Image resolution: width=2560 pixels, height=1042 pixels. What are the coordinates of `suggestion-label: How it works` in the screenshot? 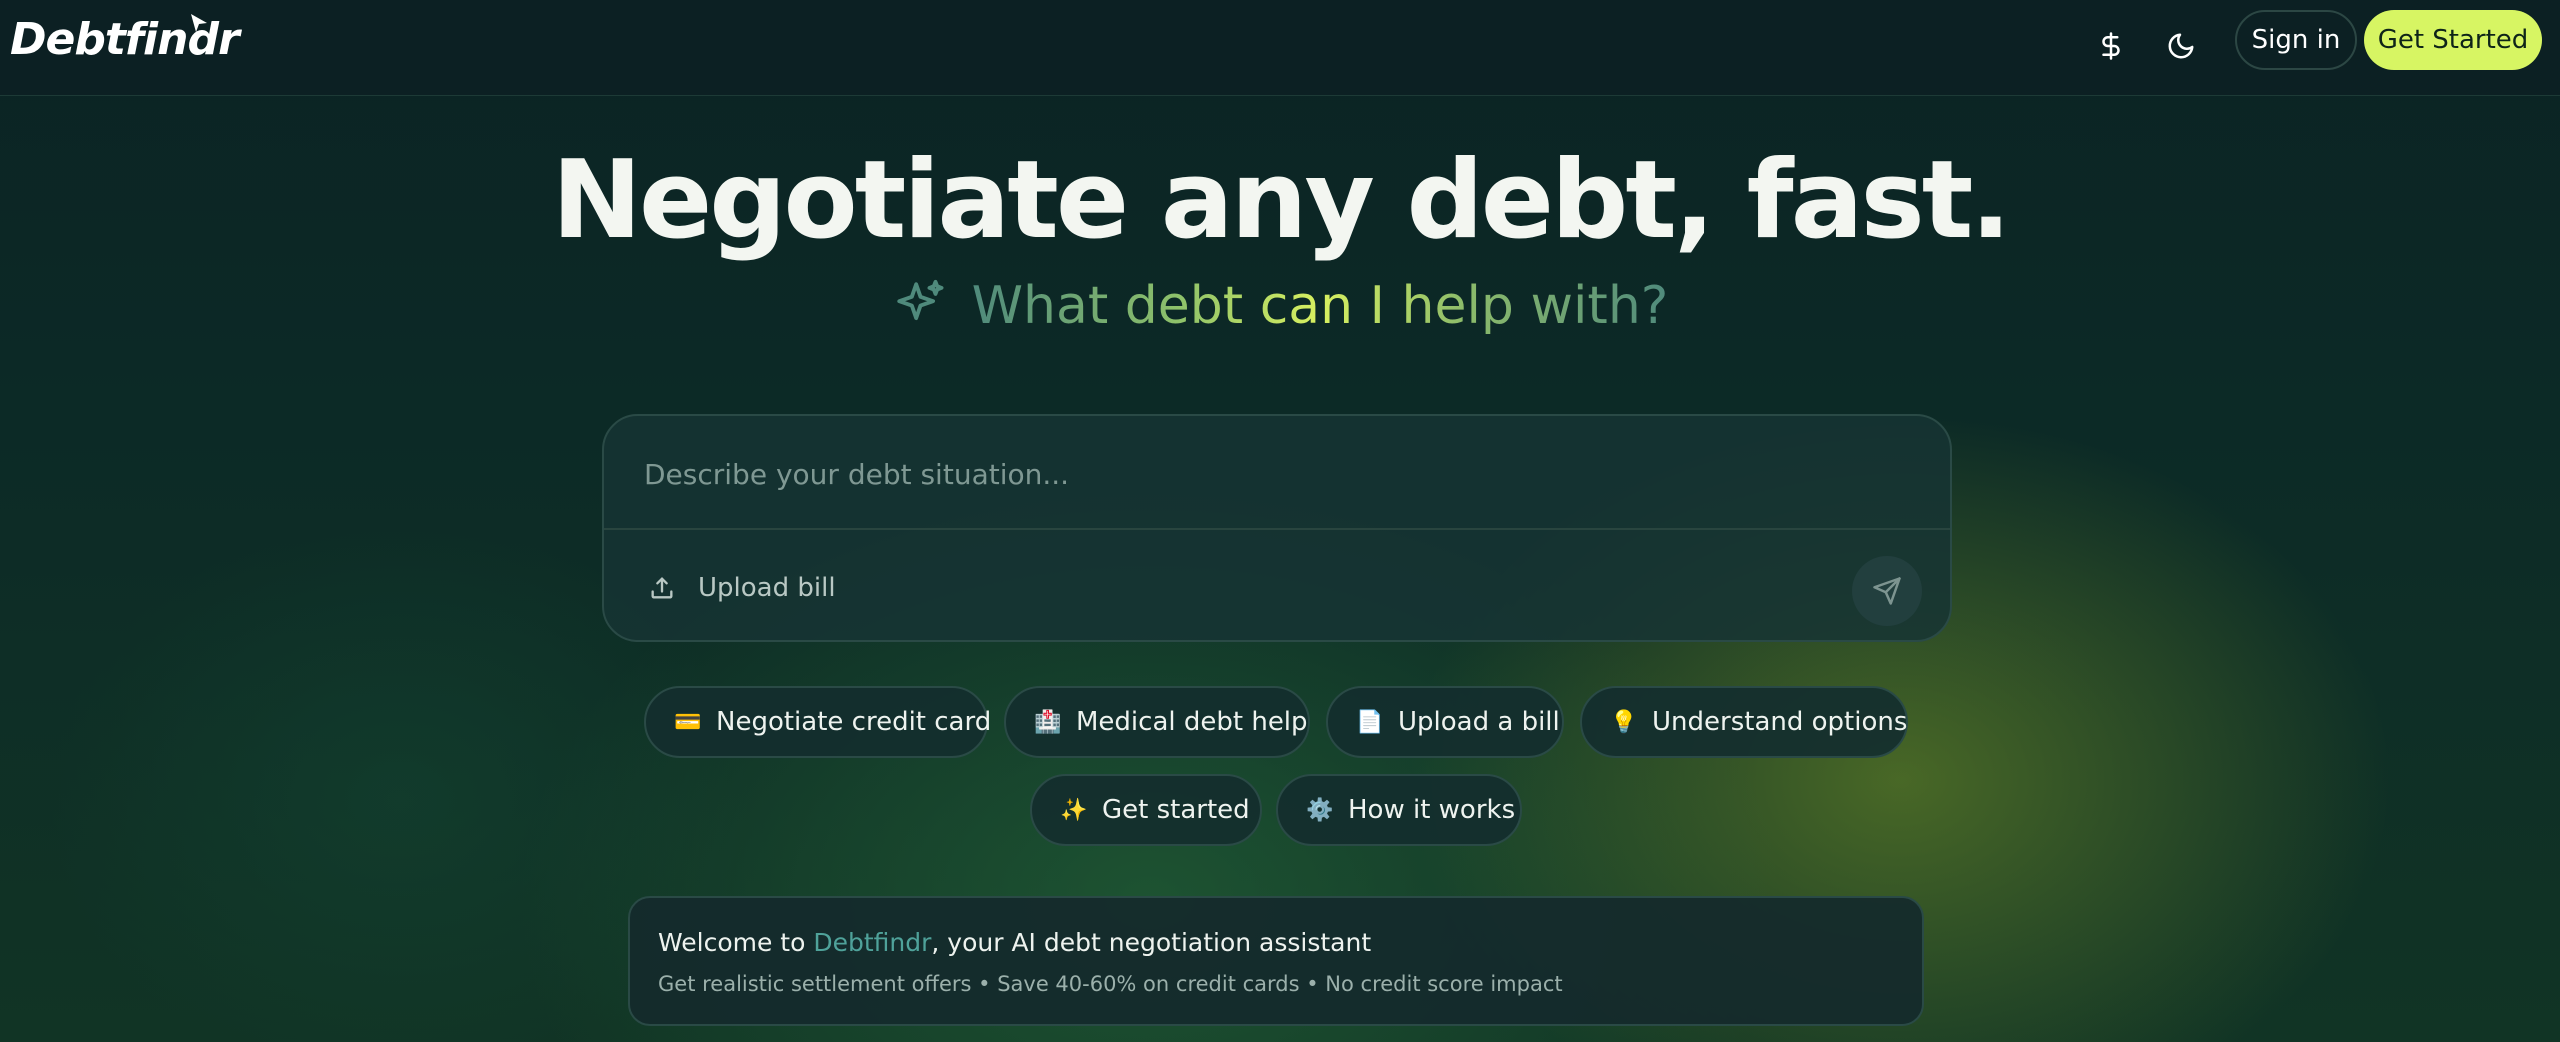 It's located at (1432, 810).